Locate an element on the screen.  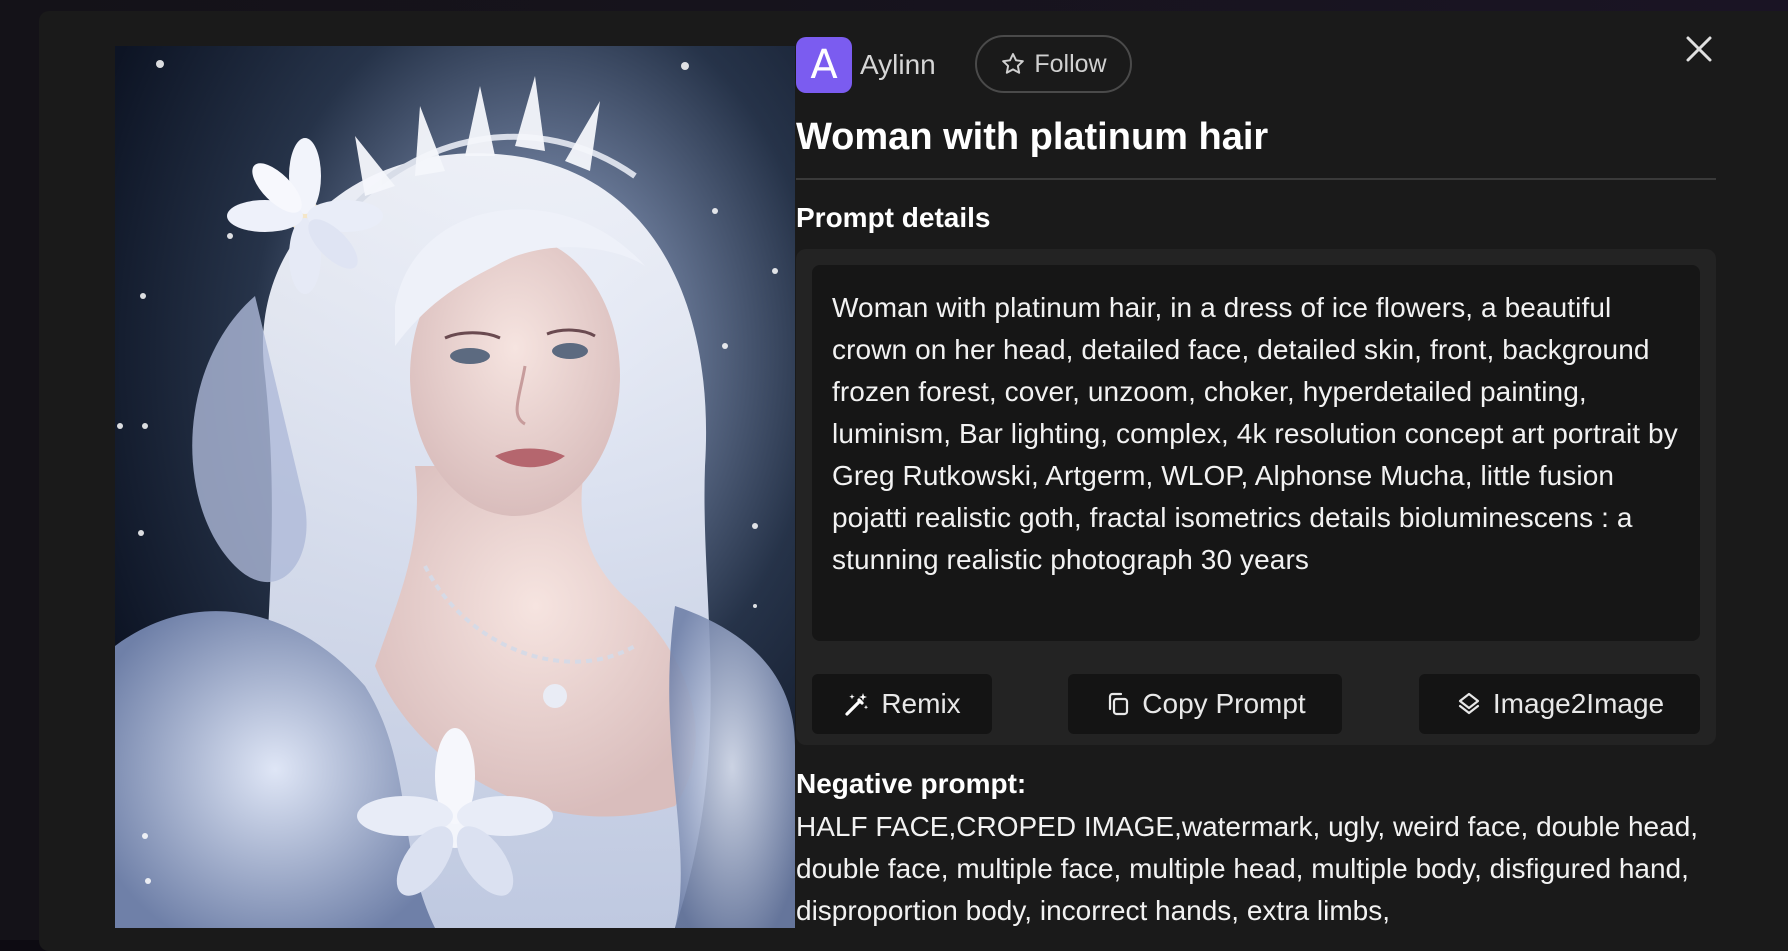
image2image-button-label: Image2Image is located at coordinates (1578, 703).